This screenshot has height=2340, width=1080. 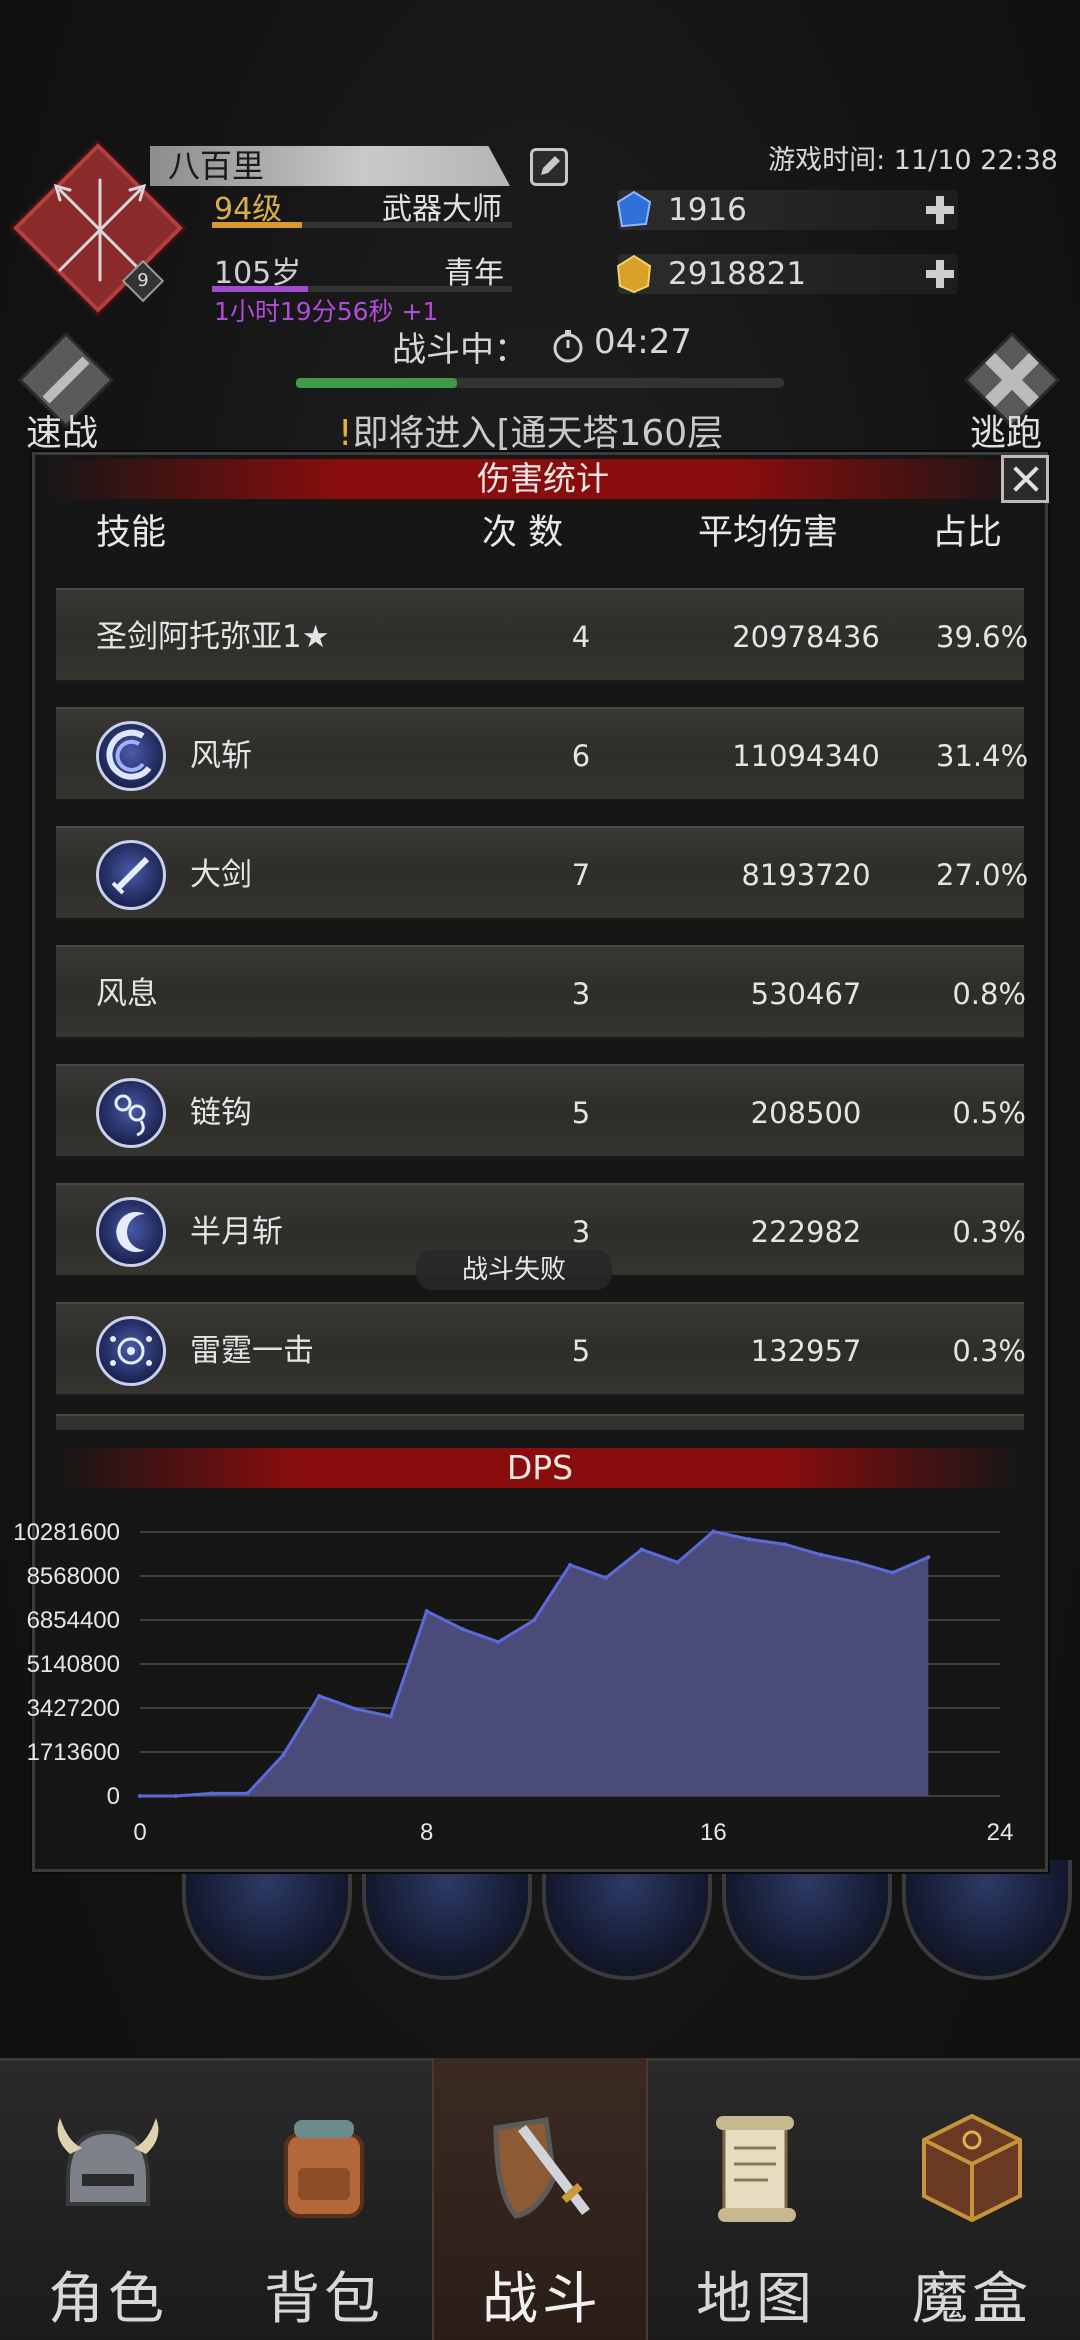 I want to click on y-tick-label: 6854400, so click(x=73, y=1620).